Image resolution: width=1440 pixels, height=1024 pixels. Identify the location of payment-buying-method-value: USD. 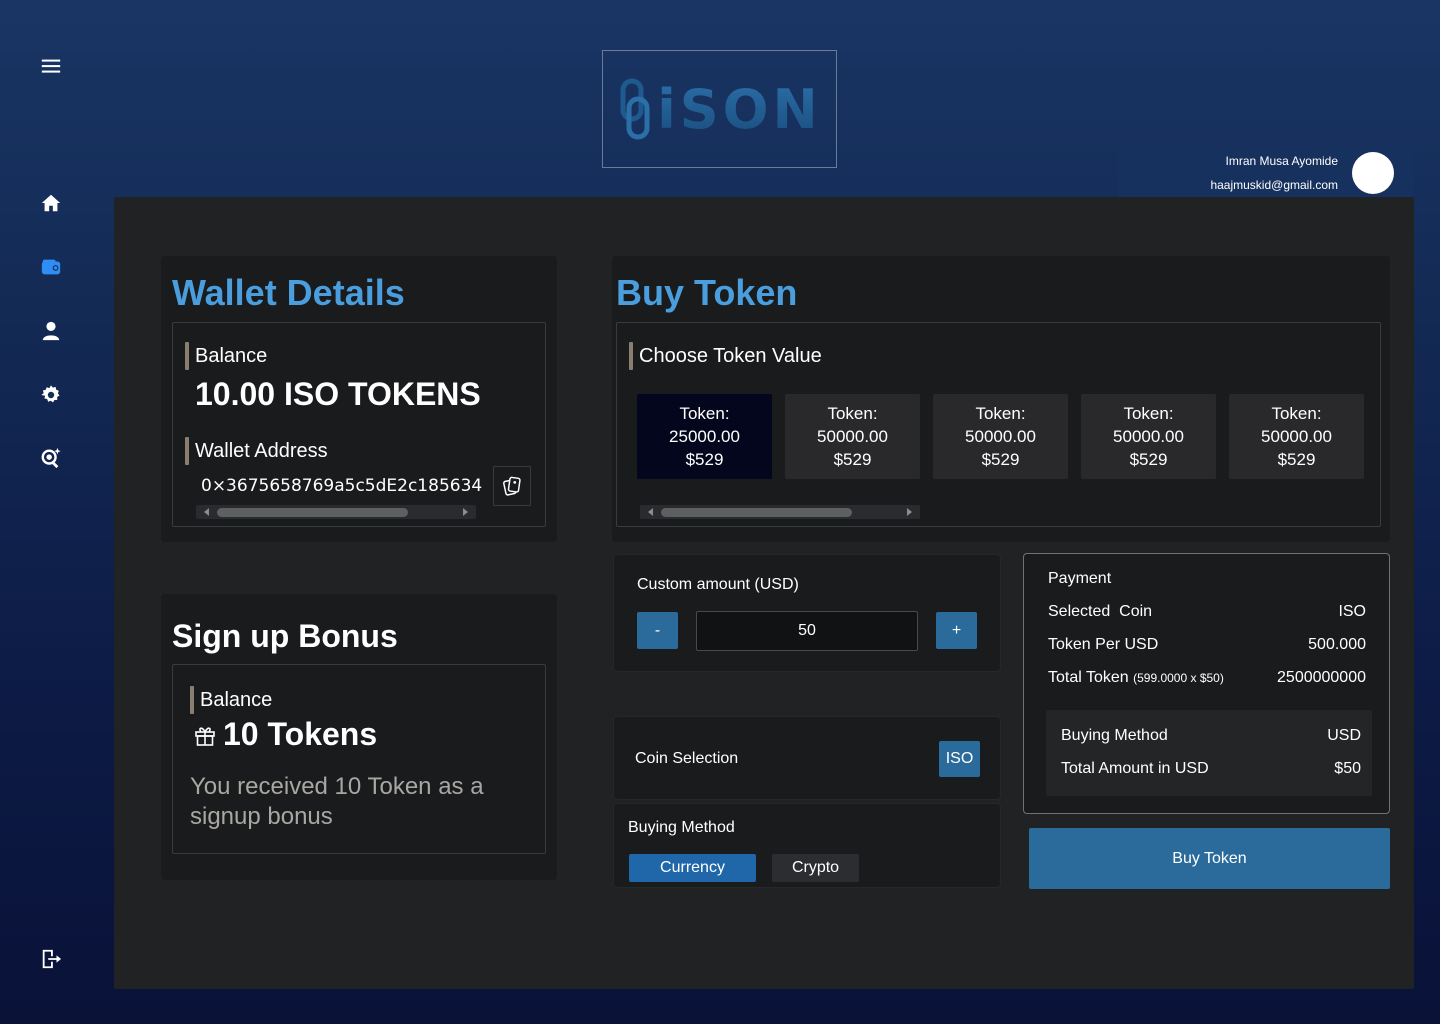
(1344, 735).